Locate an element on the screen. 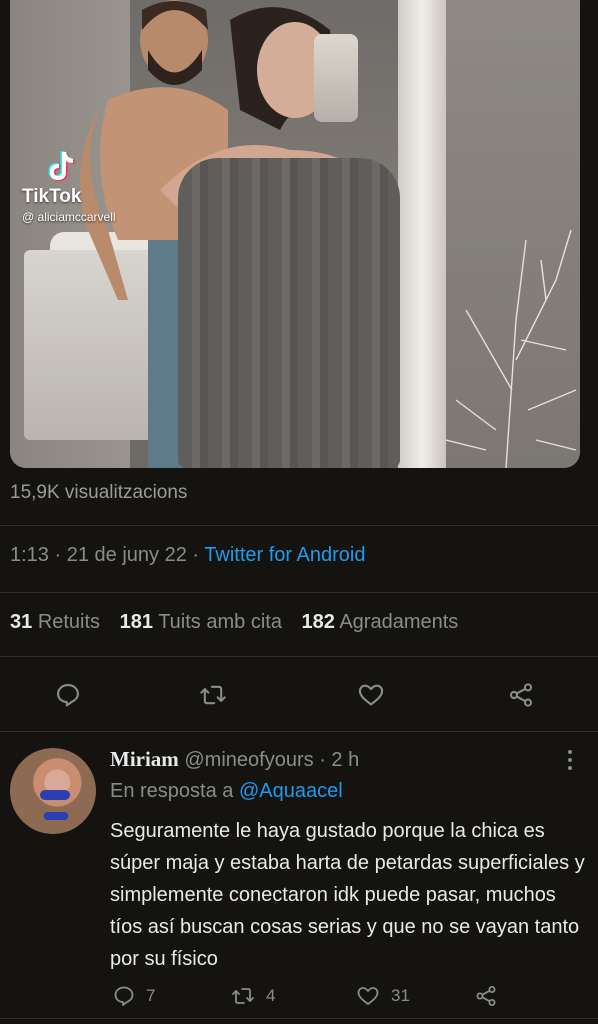 Image resolution: width=598 pixels, height=1024 pixels. reply-header: Miriam @mineofyours · 2 h is located at coordinates (234, 759).